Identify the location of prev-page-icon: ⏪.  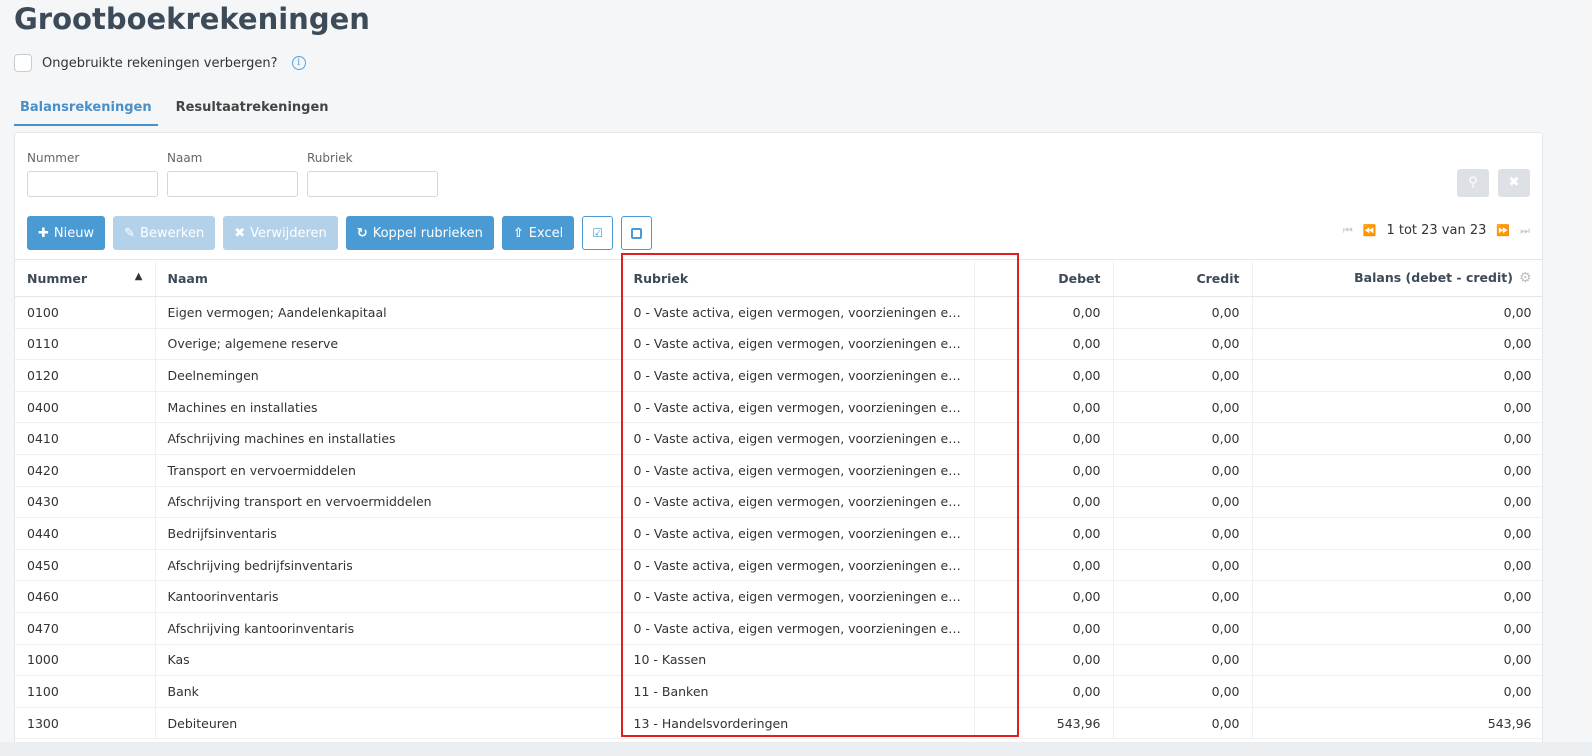
(1370, 230).